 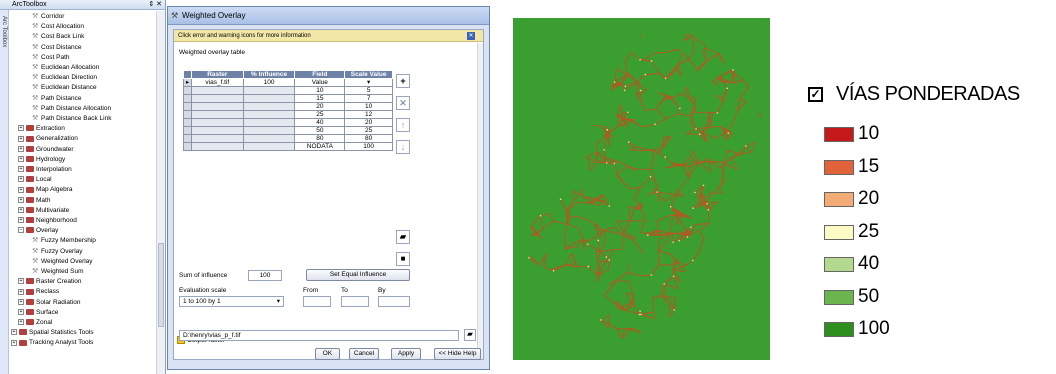 What do you see at coordinates (403, 237) in the screenshot?
I see `open-folder-icon: ▰` at bounding box center [403, 237].